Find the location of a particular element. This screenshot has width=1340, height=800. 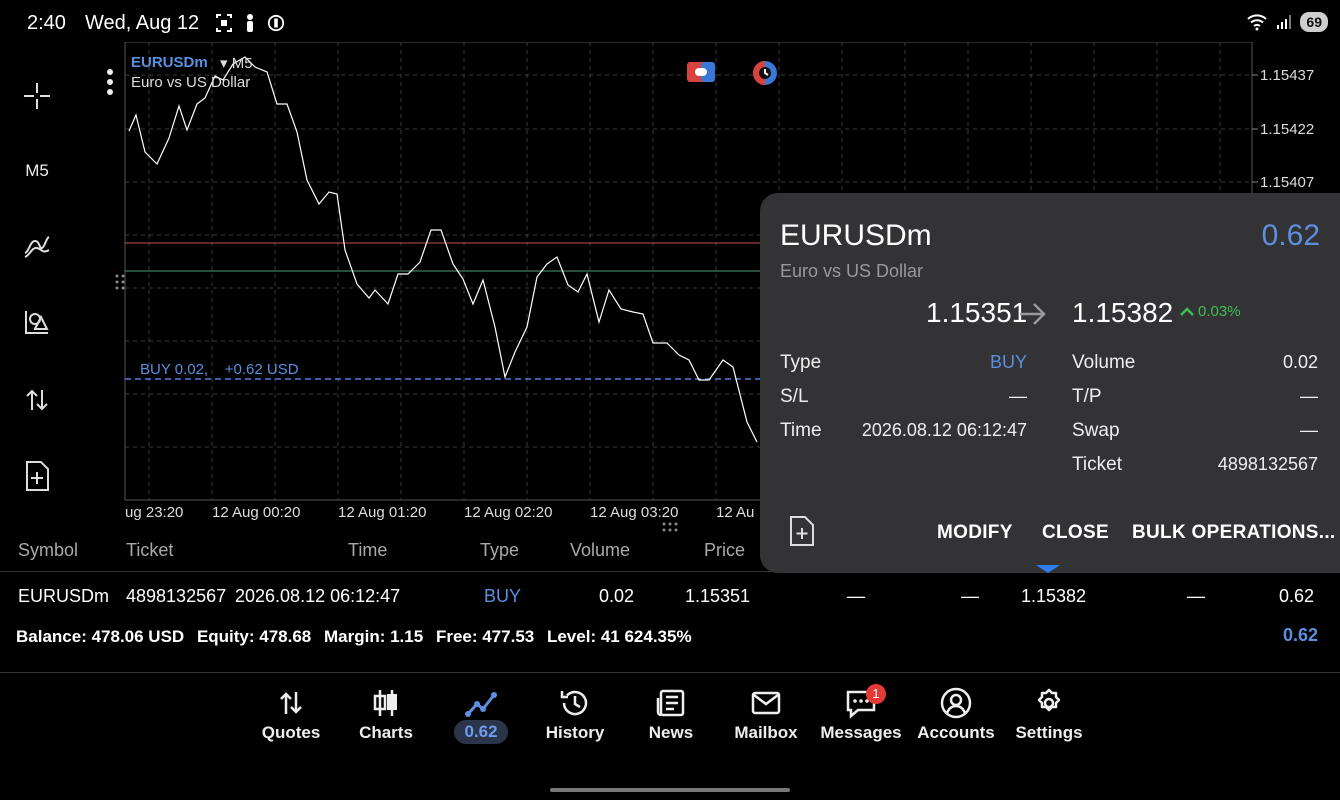

candlestick-icon is located at coordinates (385, 703).